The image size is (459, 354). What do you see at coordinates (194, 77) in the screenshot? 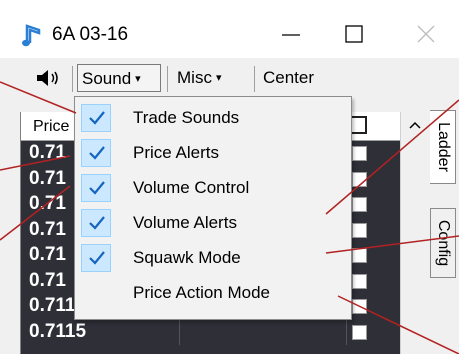
I see `misc-menu-label: Misc` at bounding box center [194, 77].